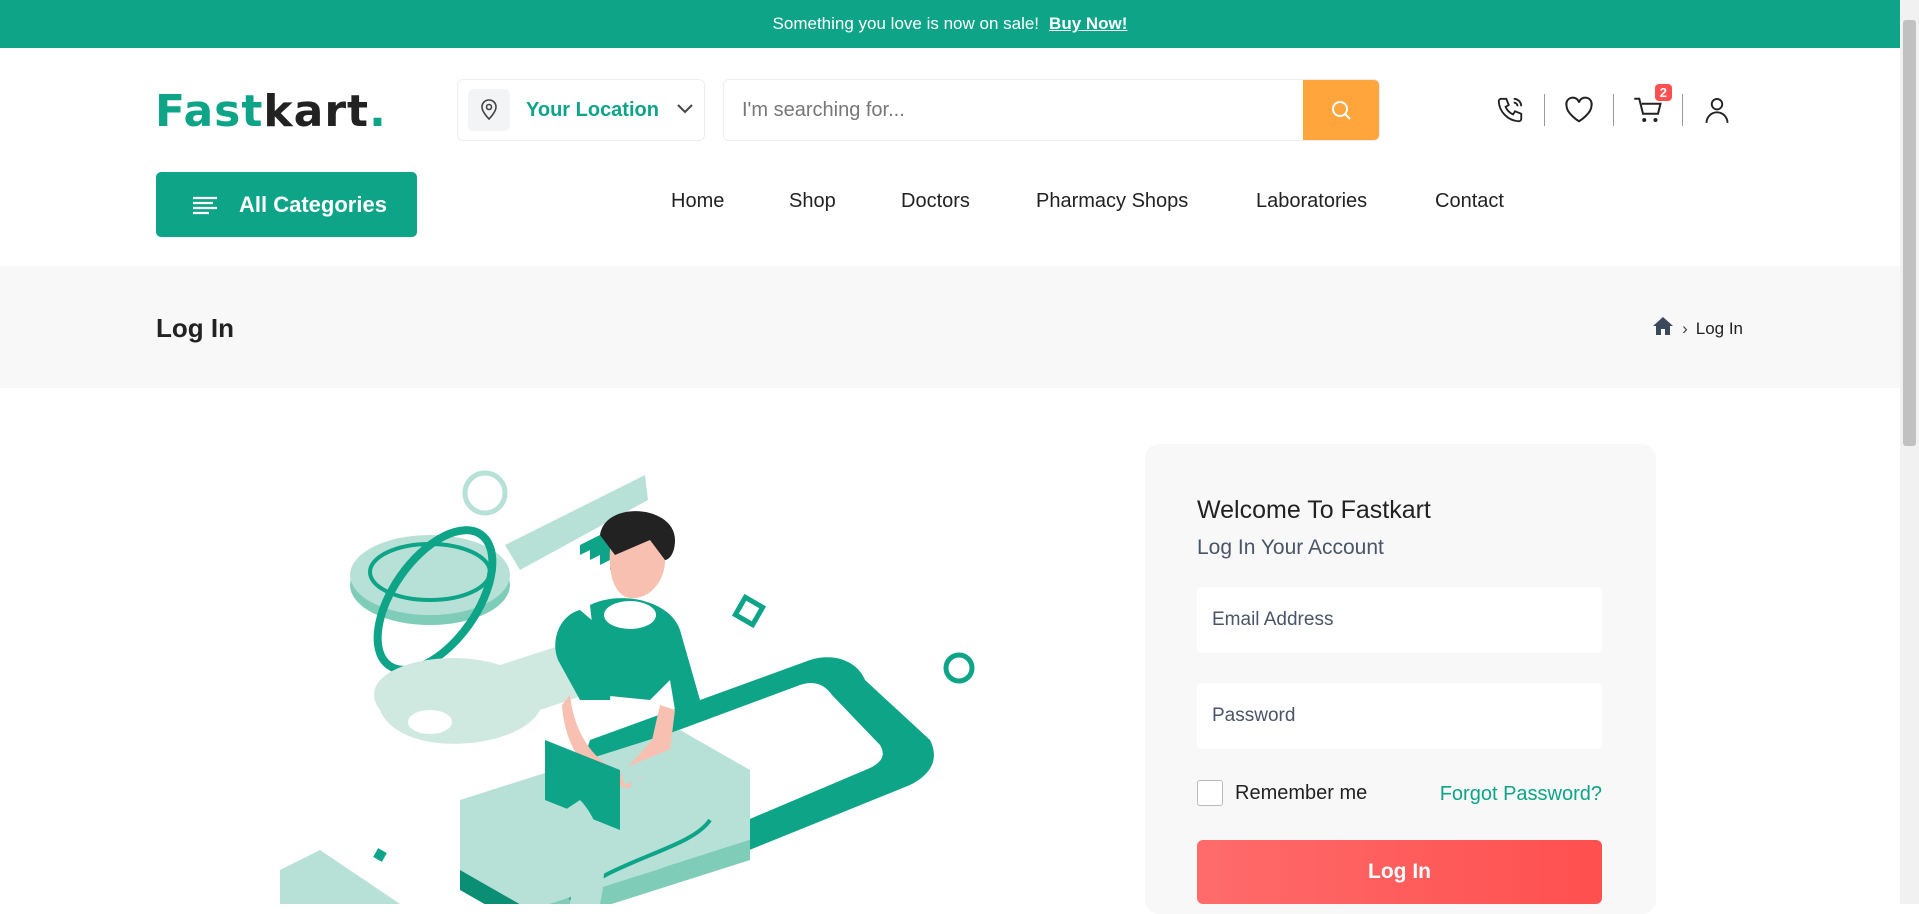 This screenshot has width=1919, height=914. I want to click on breadcrumb-section: Log In › Log In, so click(950, 327).